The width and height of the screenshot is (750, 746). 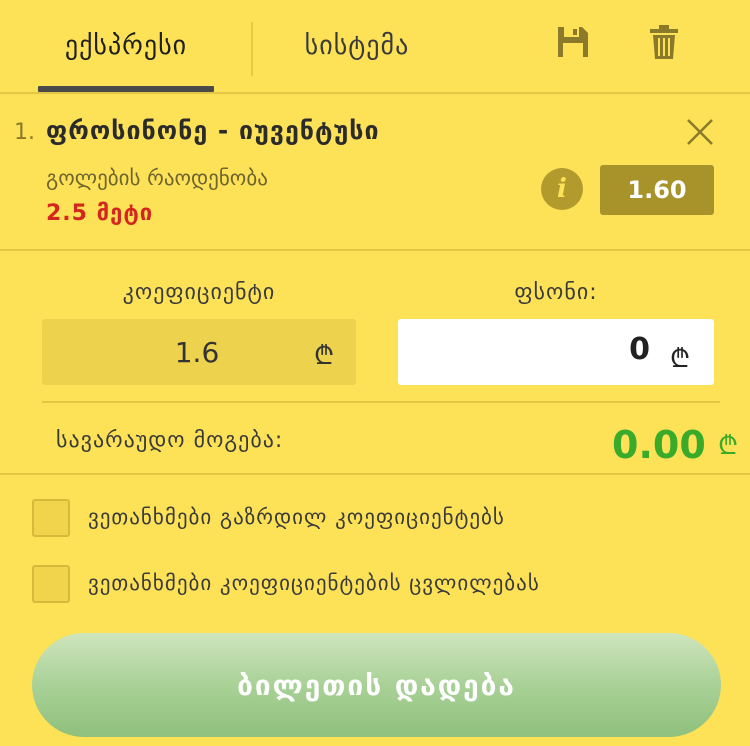 What do you see at coordinates (664, 42) in the screenshot?
I see `trash-icon` at bounding box center [664, 42].